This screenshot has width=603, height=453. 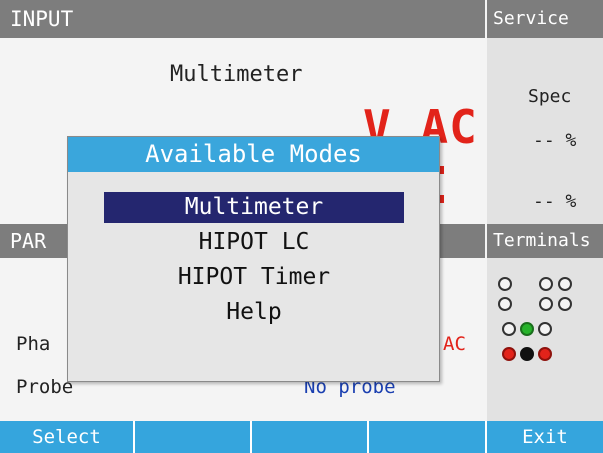 What do you see at coordinates (531, 18) in the screenshot?
I see `service-title: Service` at bounding box center [531, 18].